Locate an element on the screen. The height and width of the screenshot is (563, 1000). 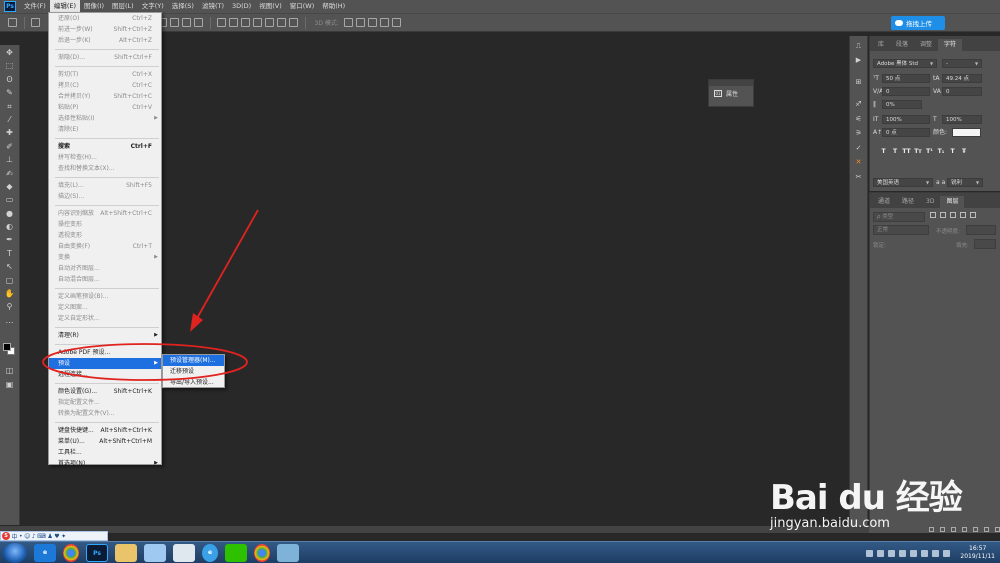
text-style-button: TT is located at coordinates (906, 151).